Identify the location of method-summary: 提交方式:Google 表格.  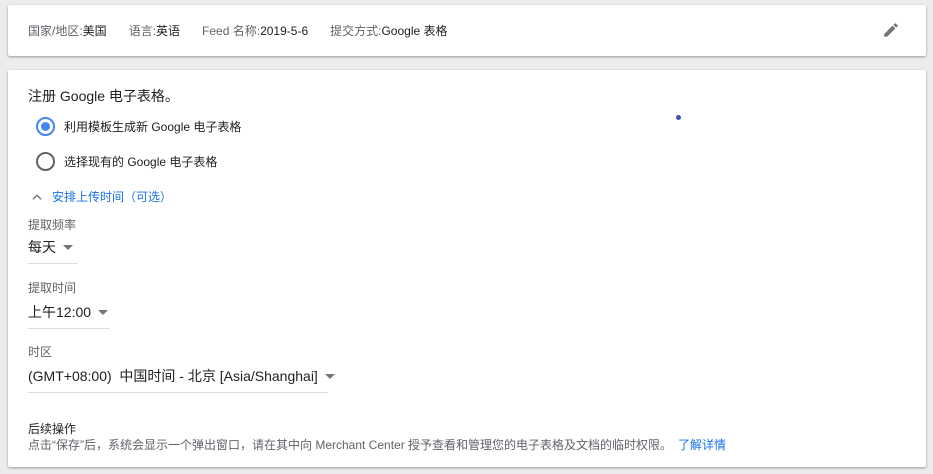
(388, 31).